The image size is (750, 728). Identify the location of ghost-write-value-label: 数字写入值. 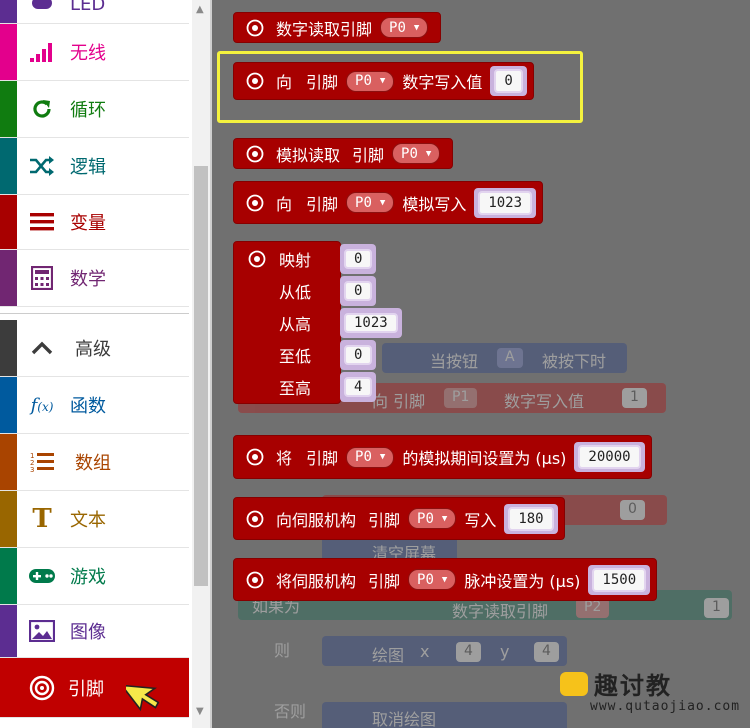
(544, 401).